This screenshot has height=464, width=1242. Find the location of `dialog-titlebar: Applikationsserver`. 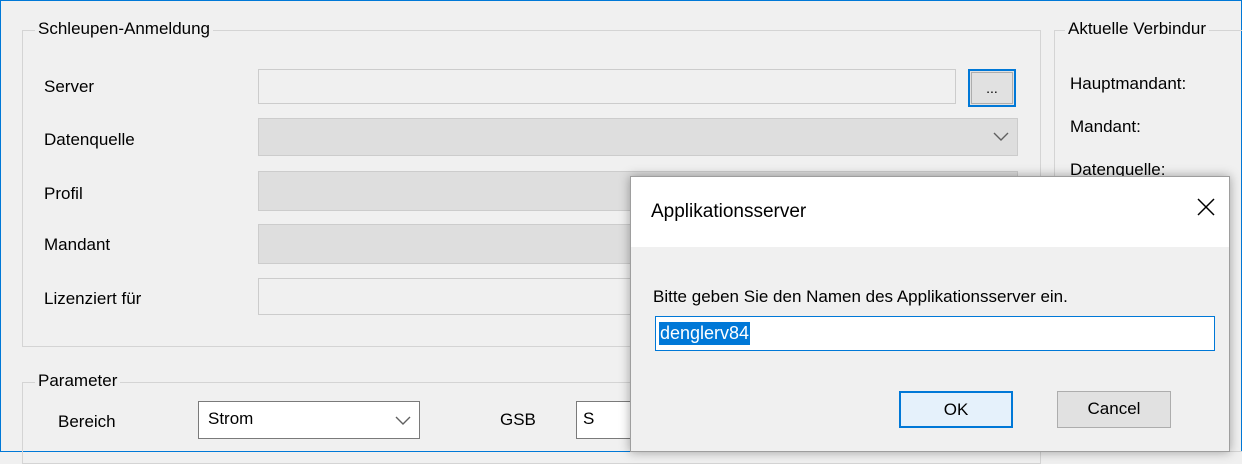

dialog-titlebar: Applikationsserver is located at coordinates (930, 212).